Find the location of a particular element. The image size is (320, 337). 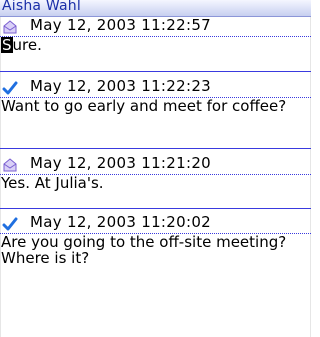

message-header: May 12, 2003 11:22:23 is located at coordinates (155, 87).